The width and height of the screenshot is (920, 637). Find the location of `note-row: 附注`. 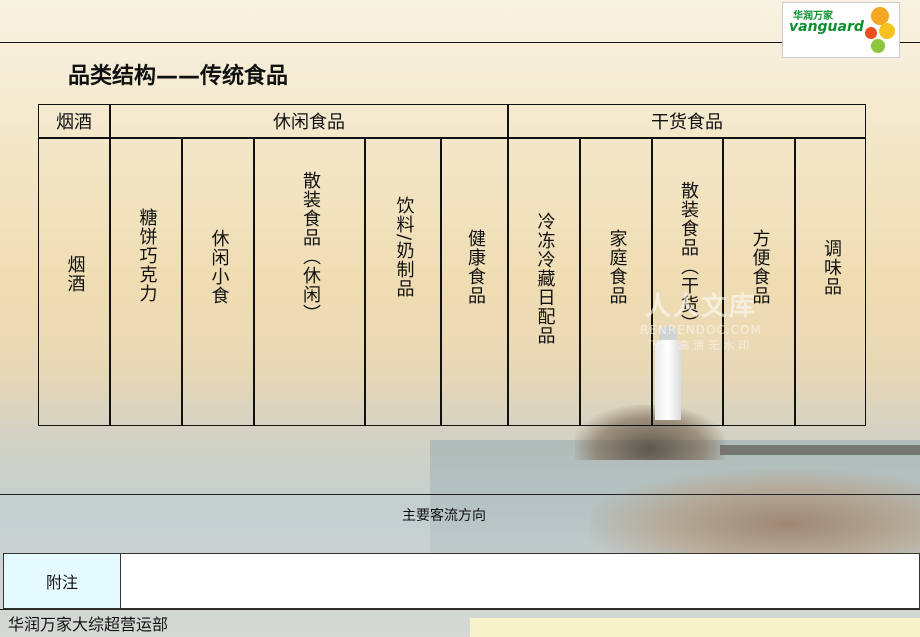

note-row: 附注 is located at coordinates (461, 581).